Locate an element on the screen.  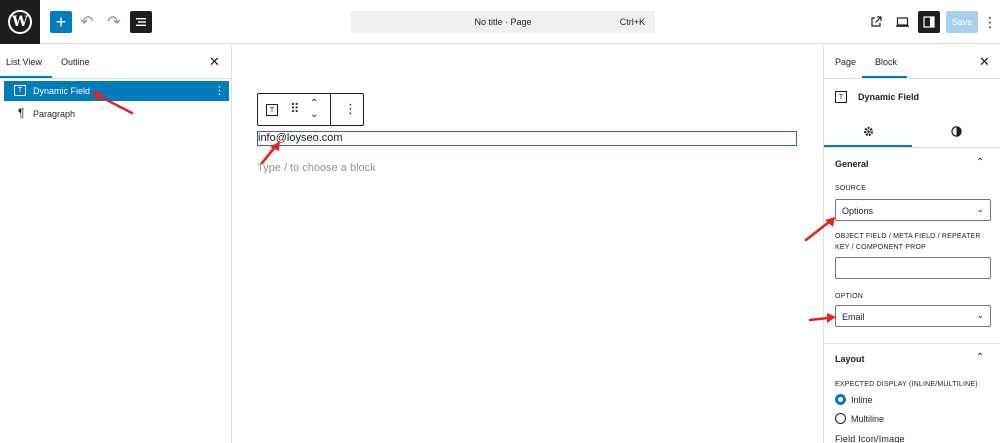
contrast-icon is located at coordinates (956, 131).